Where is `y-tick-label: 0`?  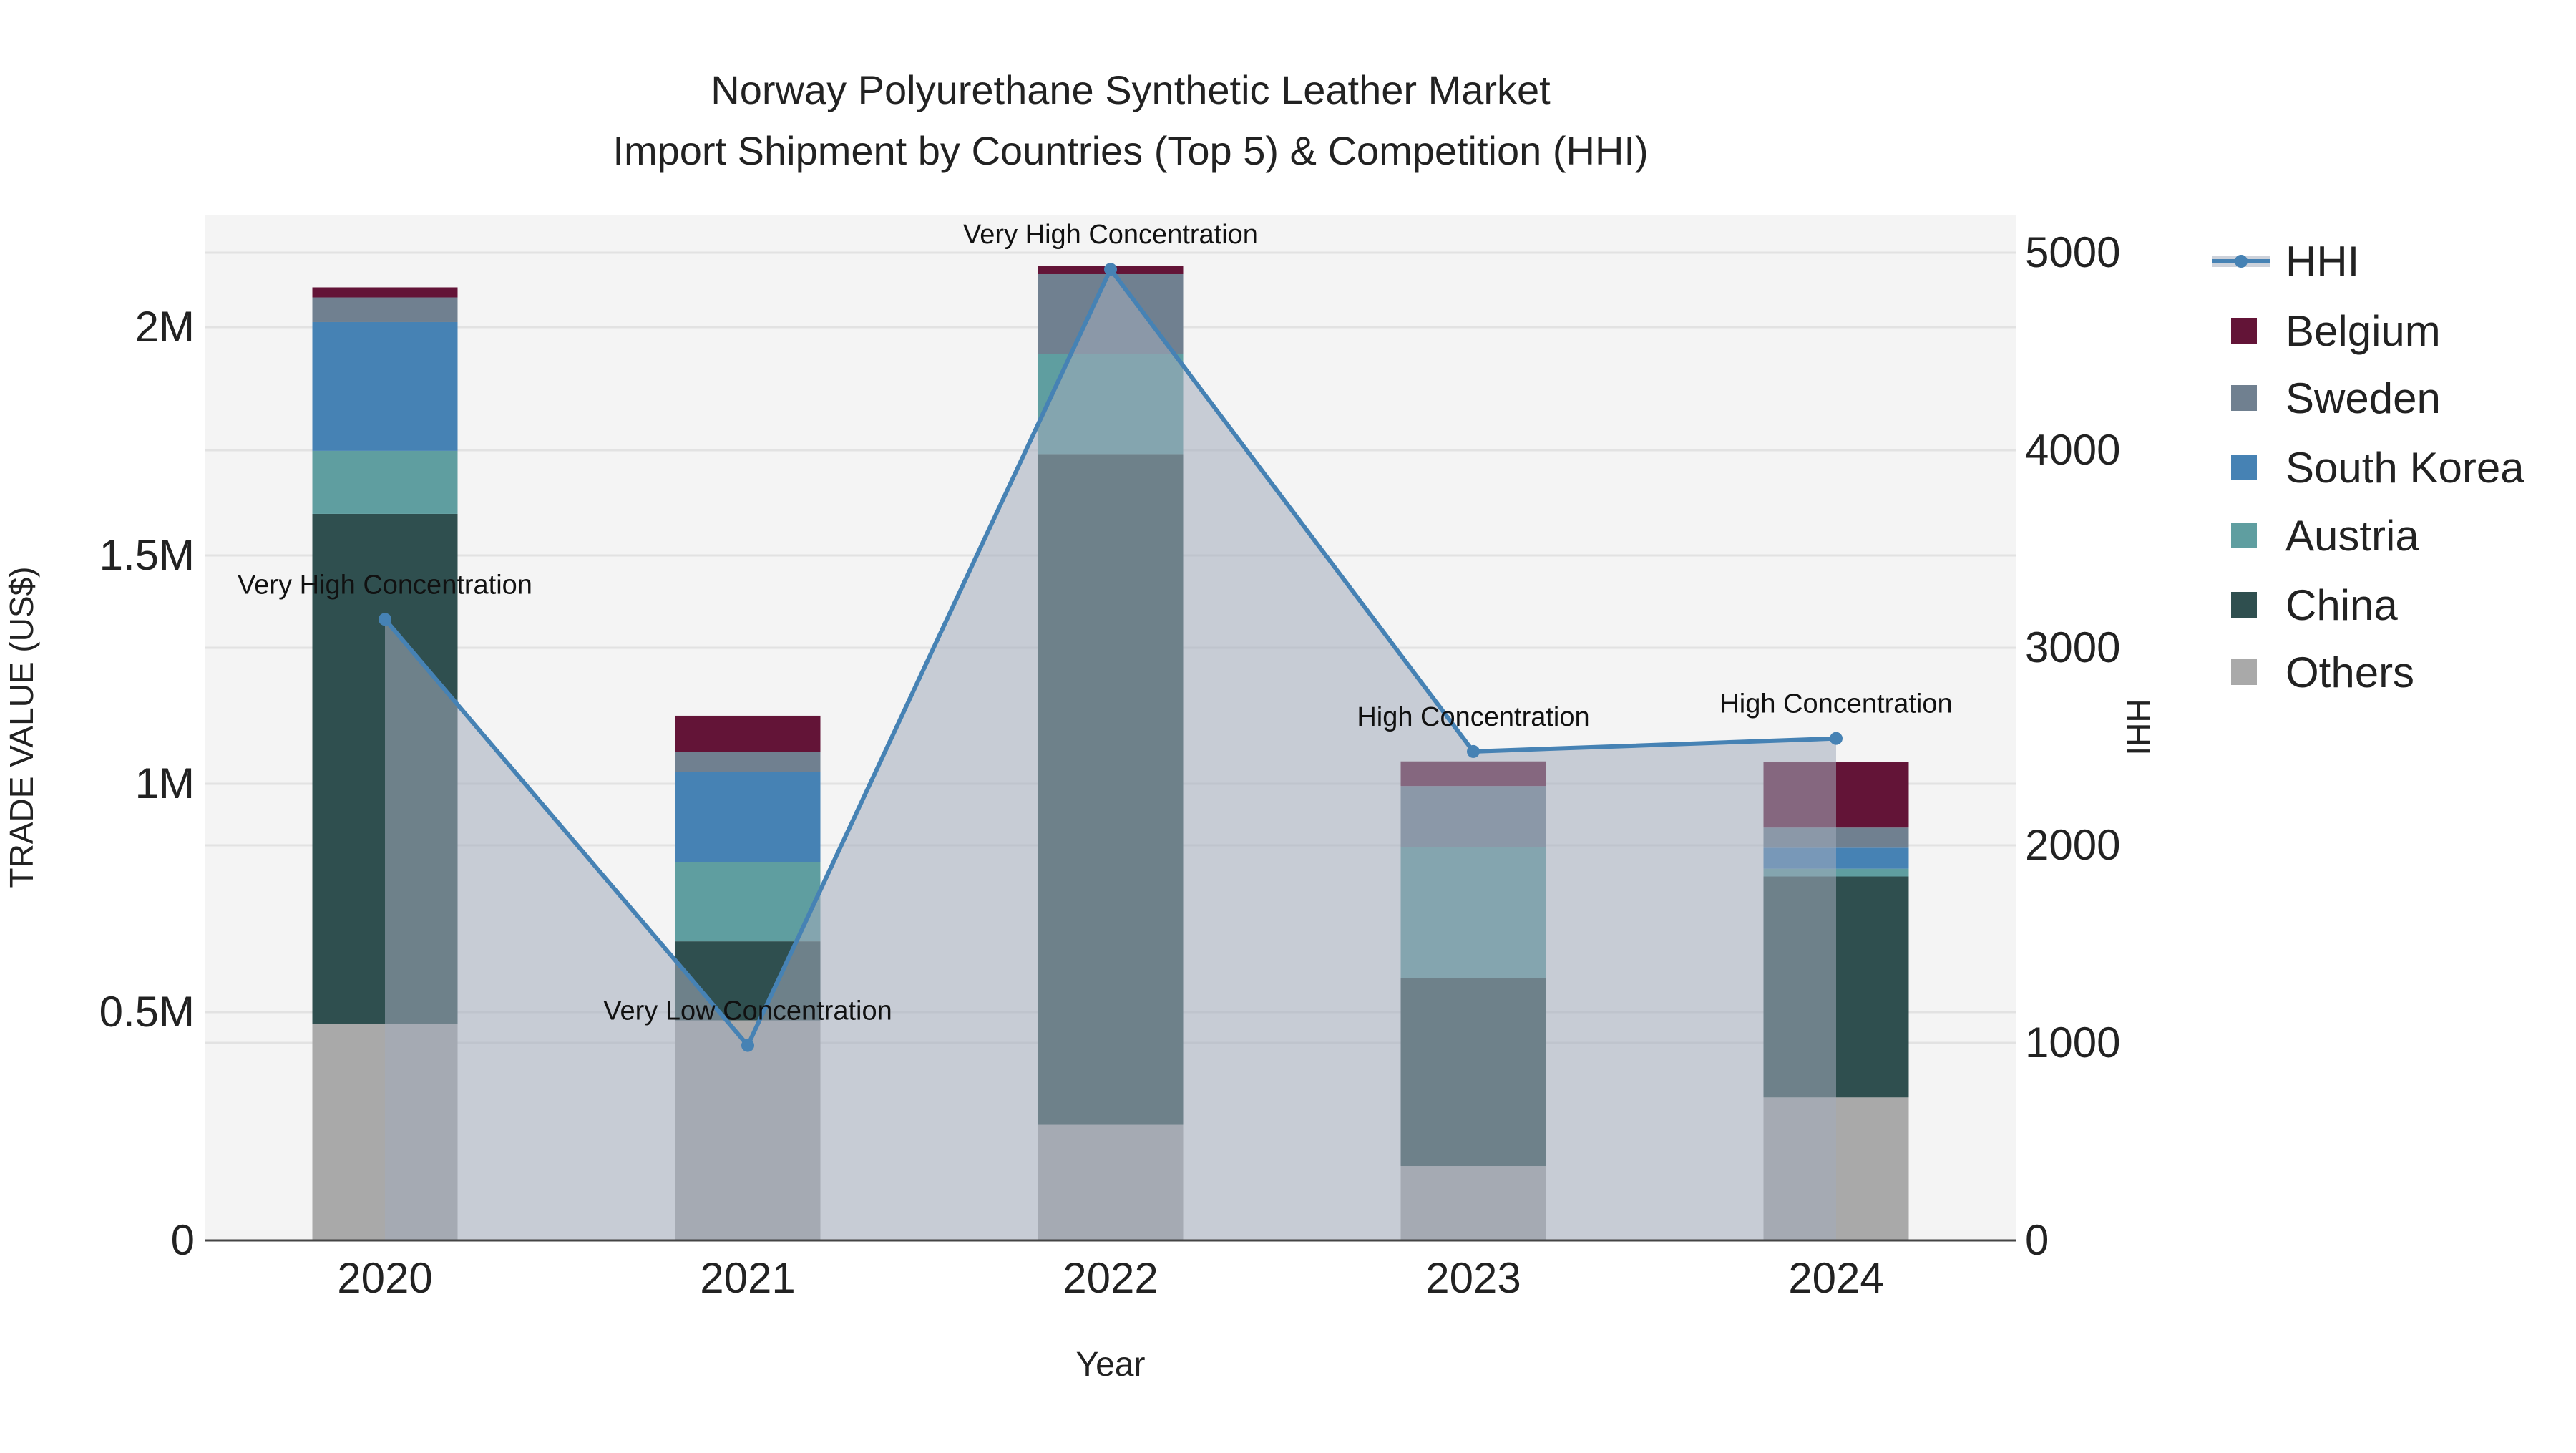 y-tick-label: 0 is located at coordinates (183, 1240).